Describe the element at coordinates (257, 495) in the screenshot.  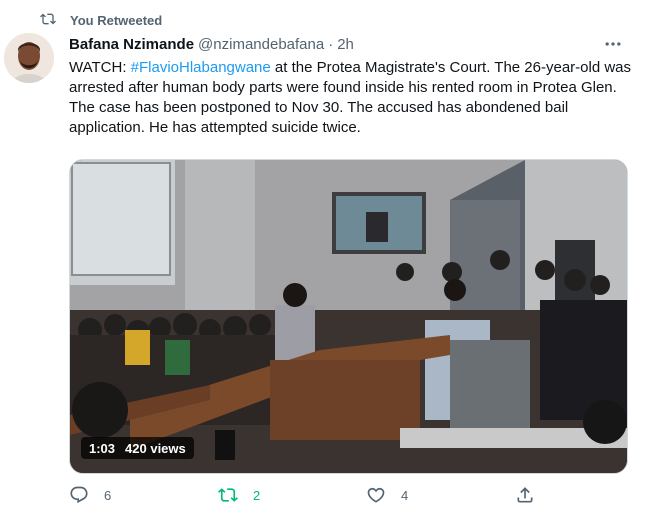
I see `retweet-count: 2` at that location.